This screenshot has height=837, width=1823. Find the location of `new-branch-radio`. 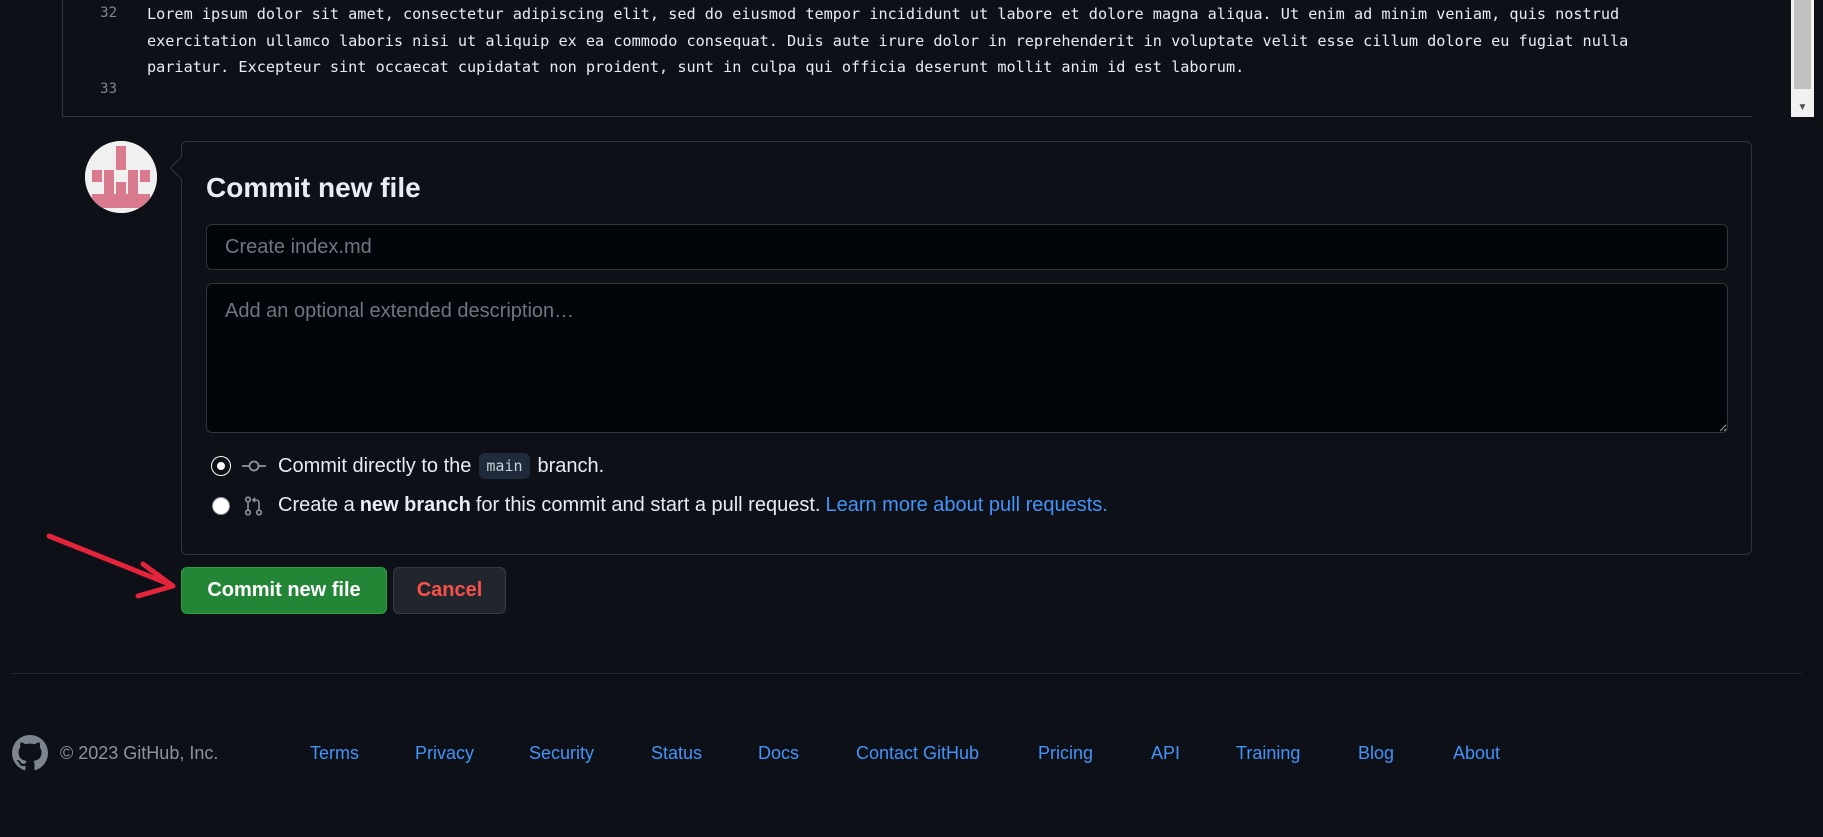

new-branch-radio is located at coordinates (221, 505).